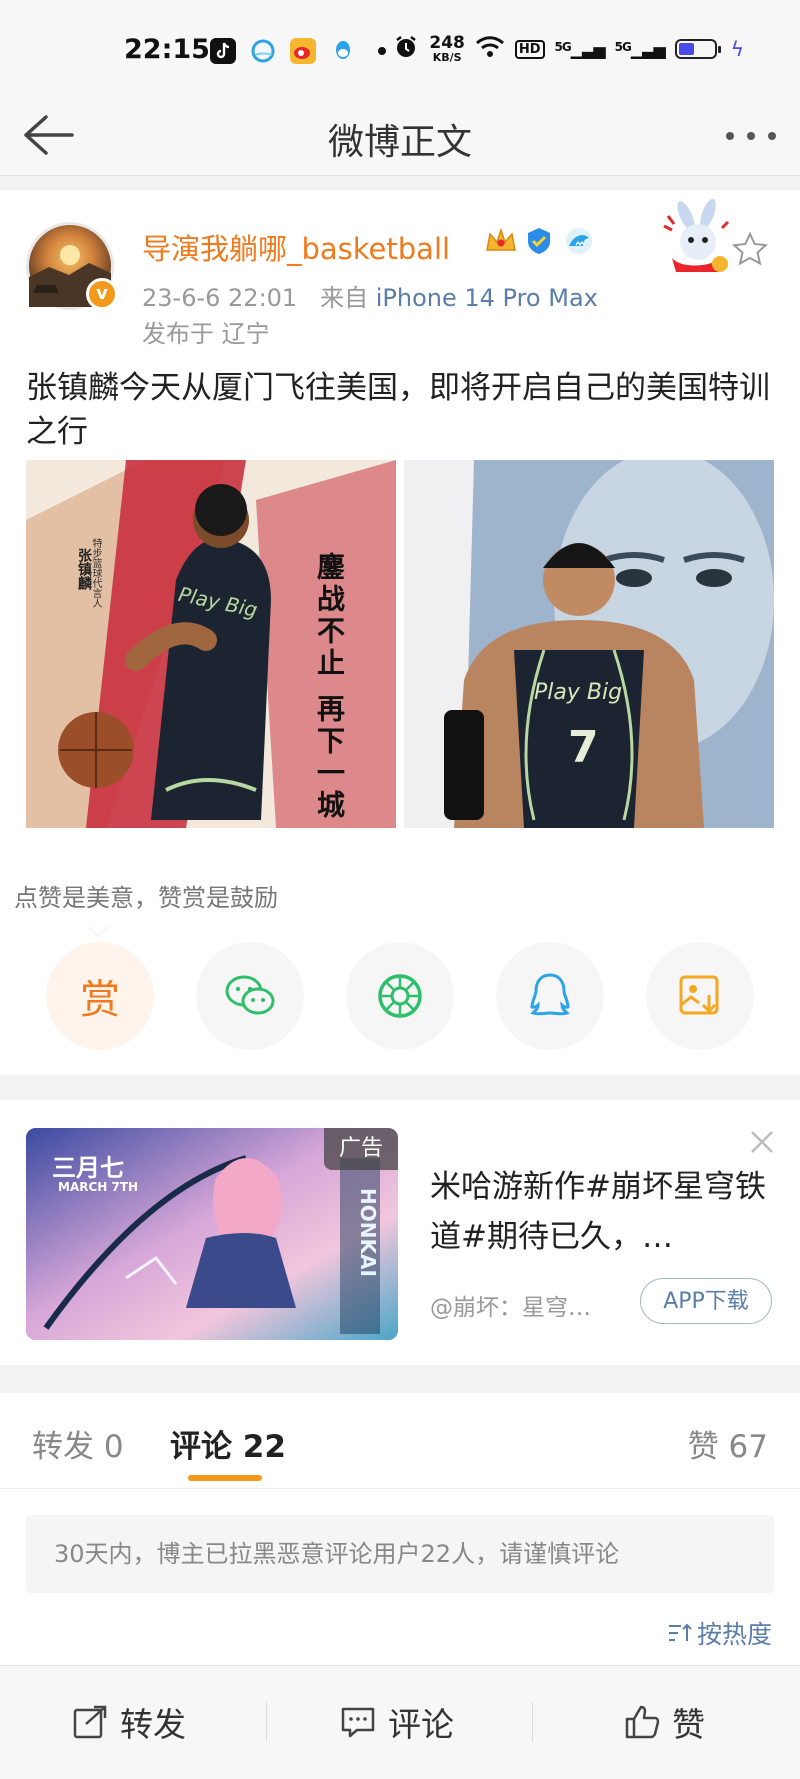  I want to click on post-image-2: Play Big 7, so click(589, 644).